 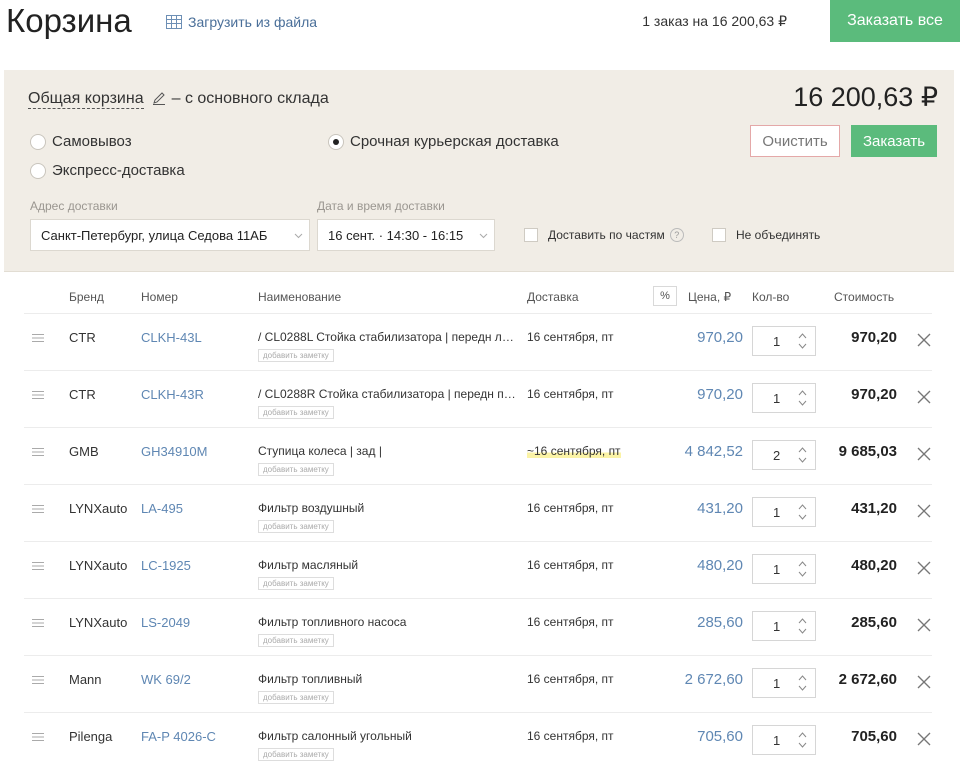 I want to click on item-number-link: CLKH-43L, so click(x=171, y=337).